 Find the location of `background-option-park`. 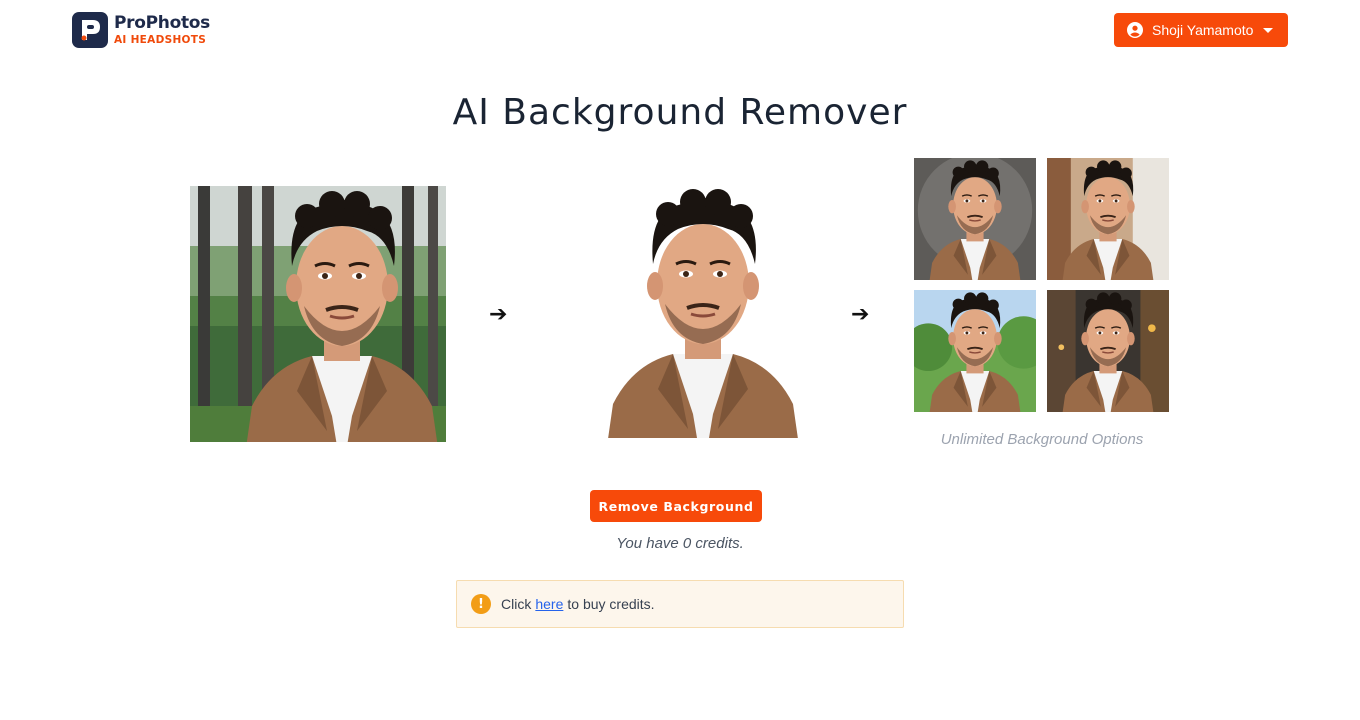

background-option-park is located at coordinates (975, 351).